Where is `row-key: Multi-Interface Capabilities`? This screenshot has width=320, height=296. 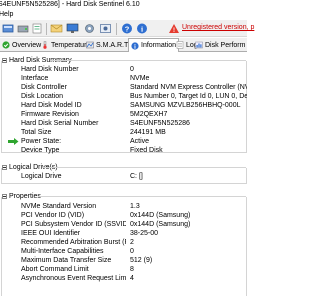 row-key: Multi-Interface Capabilities is located at coordinates (62, 251).